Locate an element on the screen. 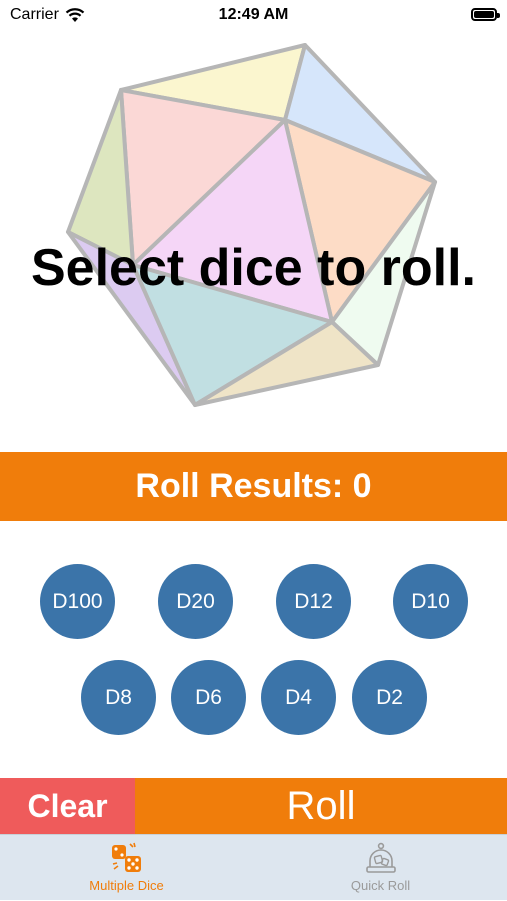 The image size is (507, 901). dice-icon is located at coordinates (126, 857).